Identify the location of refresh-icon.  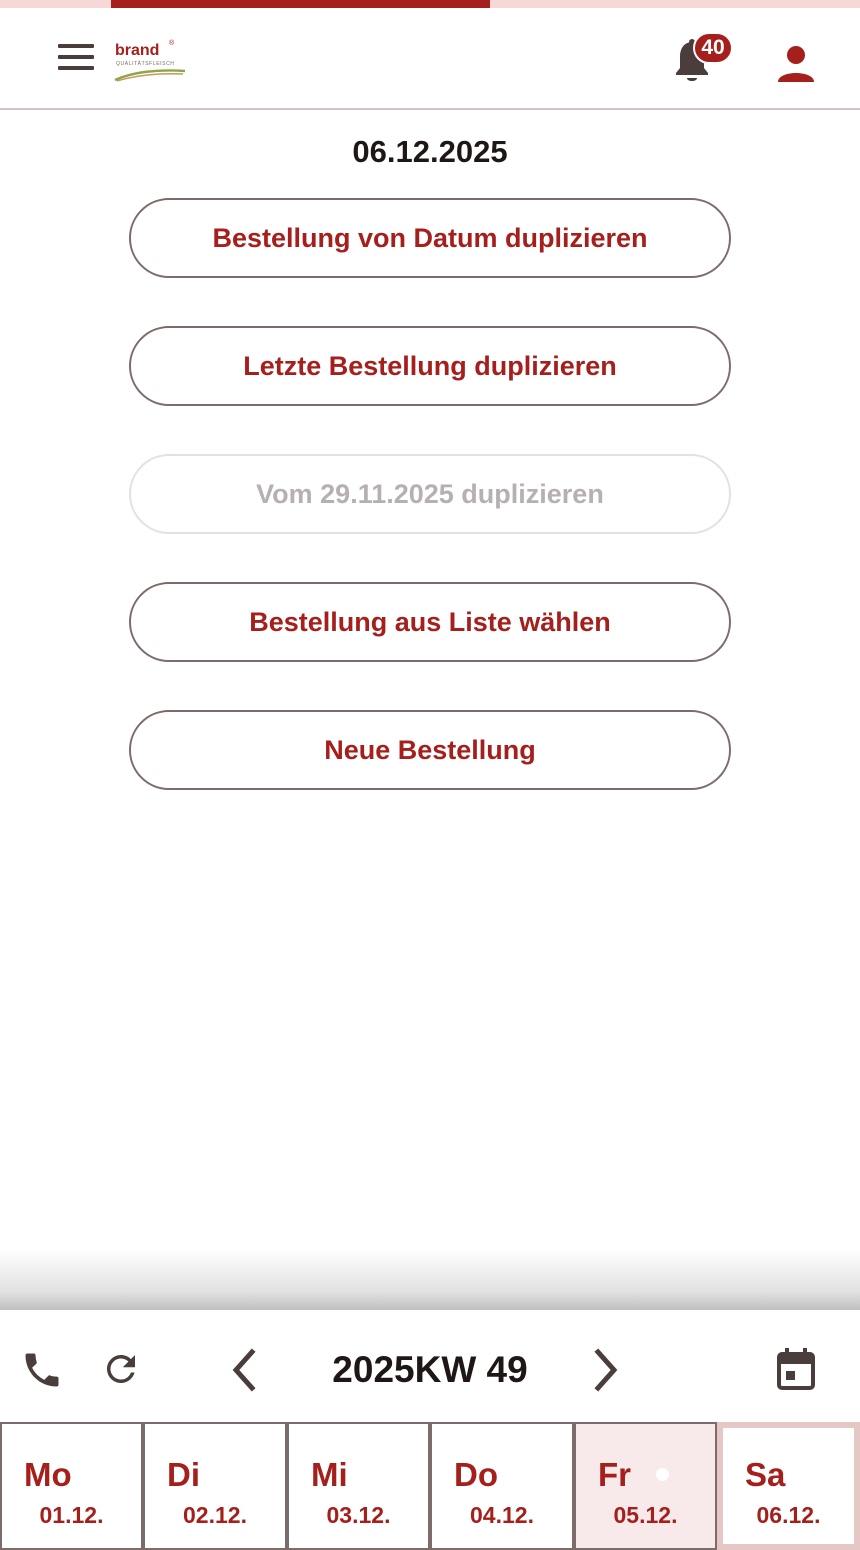
(121, 1369).